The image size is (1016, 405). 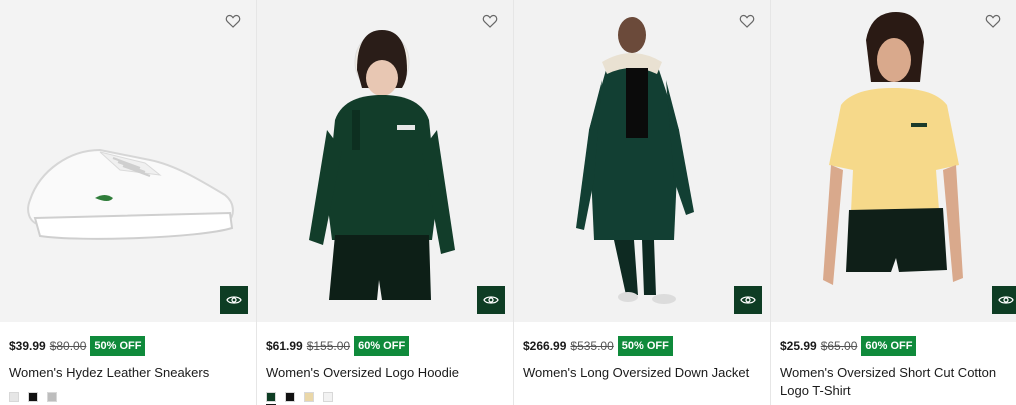 I want to click on original-price: $535.00, so click(x=592, y=346).